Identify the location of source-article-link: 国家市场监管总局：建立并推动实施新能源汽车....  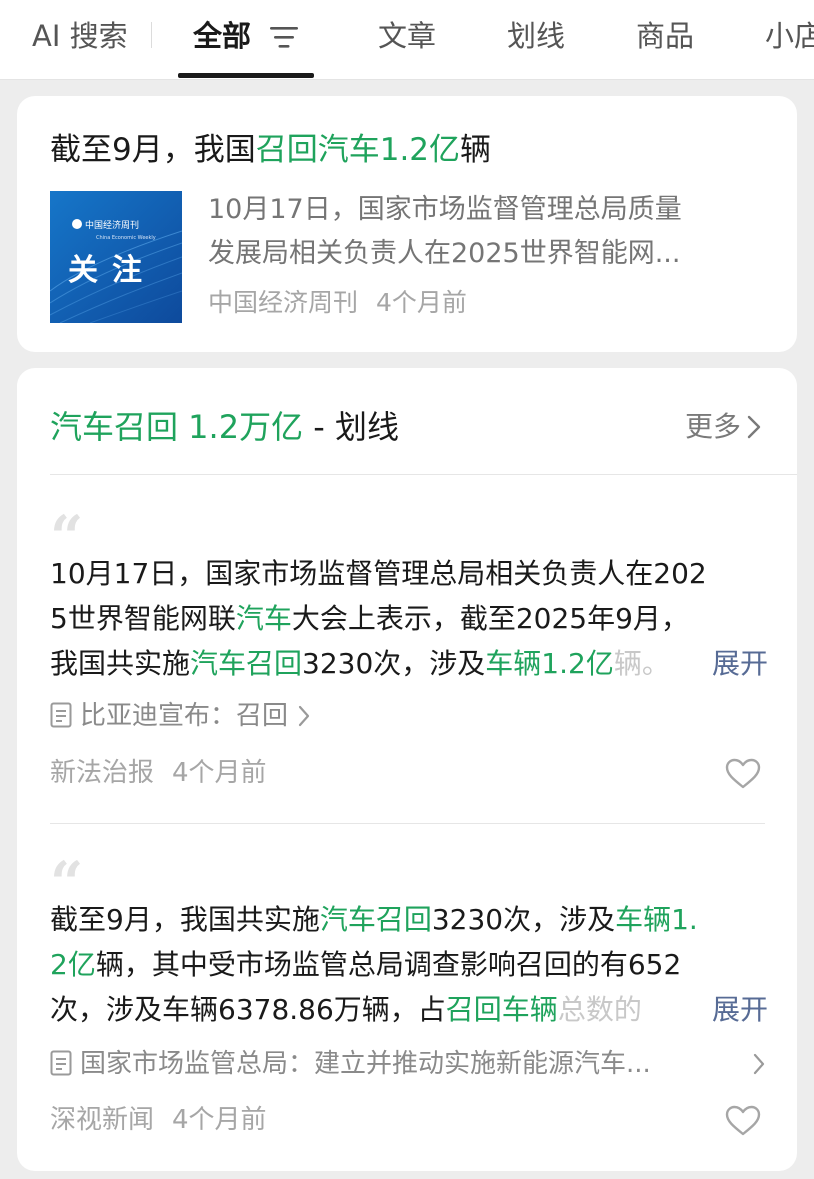
(407, 1064).